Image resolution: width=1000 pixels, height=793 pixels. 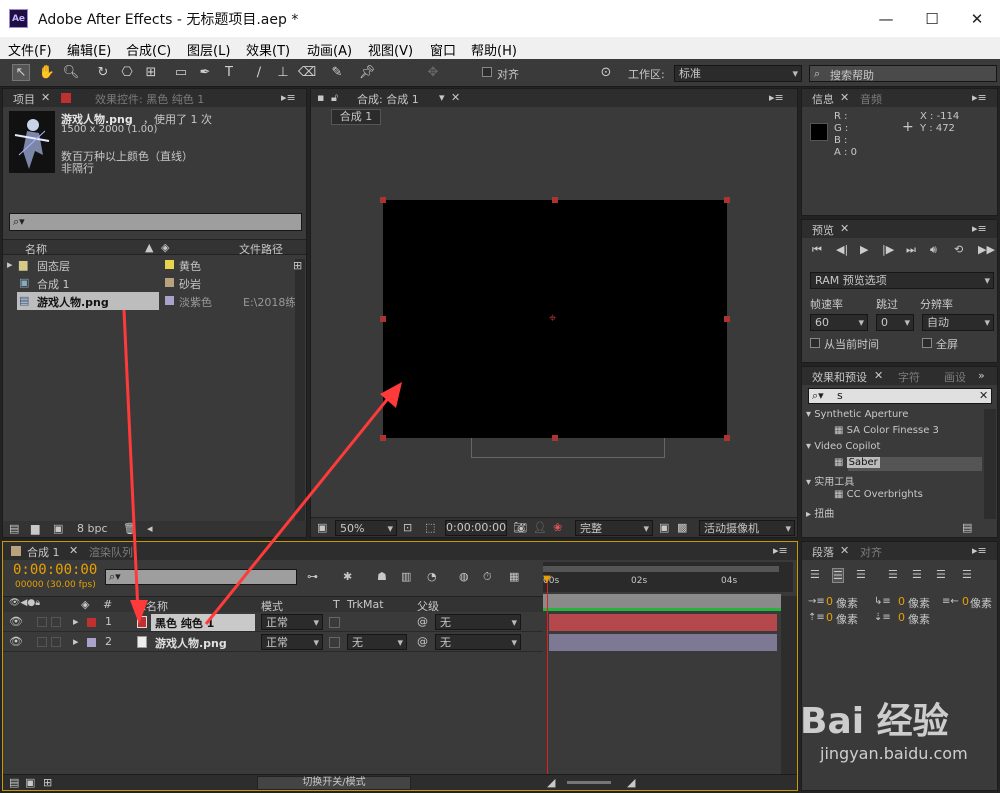 What do you see at coordinates (606, 72) in the screenshot?
I see `vr-goggles-icon: ⊙` at bounding box center [606, 72].